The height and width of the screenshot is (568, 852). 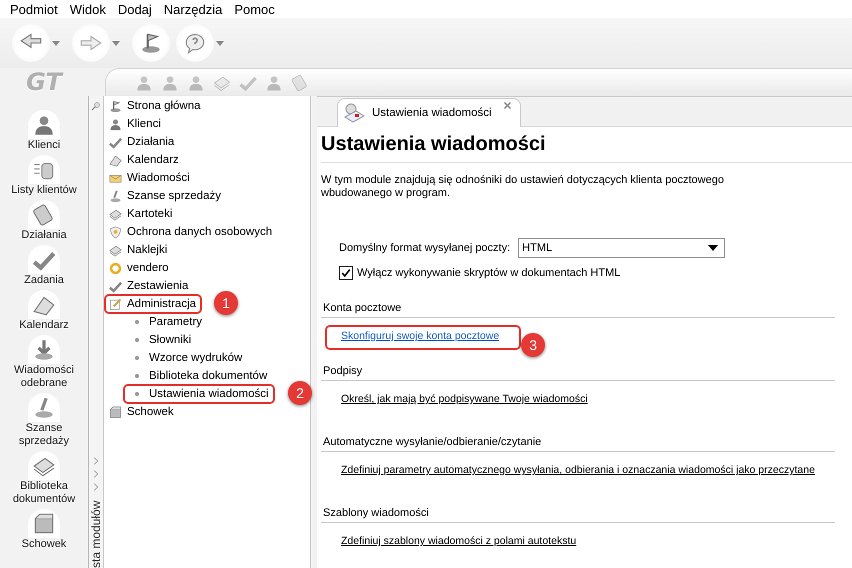 What do you see at coordinates (135, 9) in the screenshot?
I see `menu-item: Dodaj` at bounding box center [135, 9].